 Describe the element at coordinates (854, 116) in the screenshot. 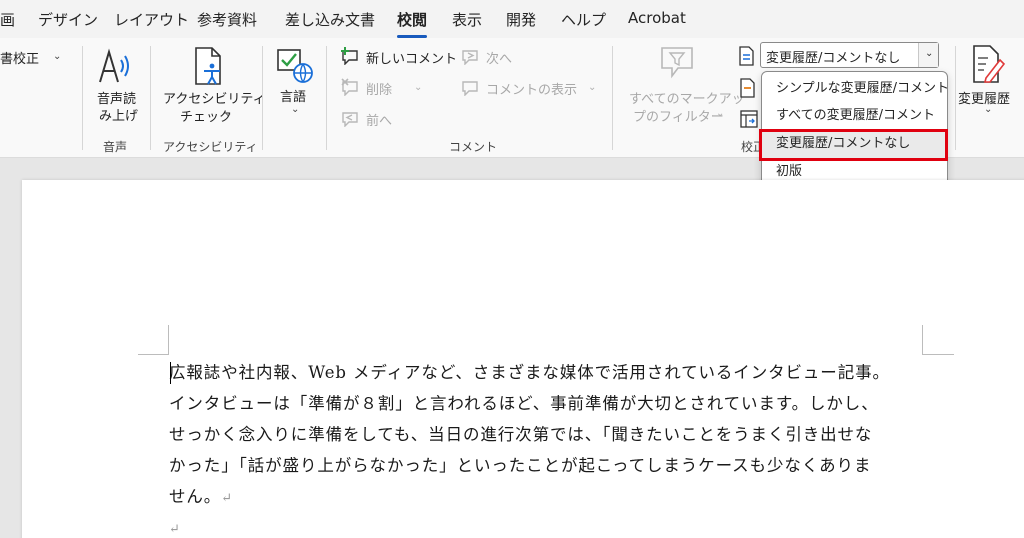

I see `menu-item-all-markup: すべての変更履歴/コメント` at that location.